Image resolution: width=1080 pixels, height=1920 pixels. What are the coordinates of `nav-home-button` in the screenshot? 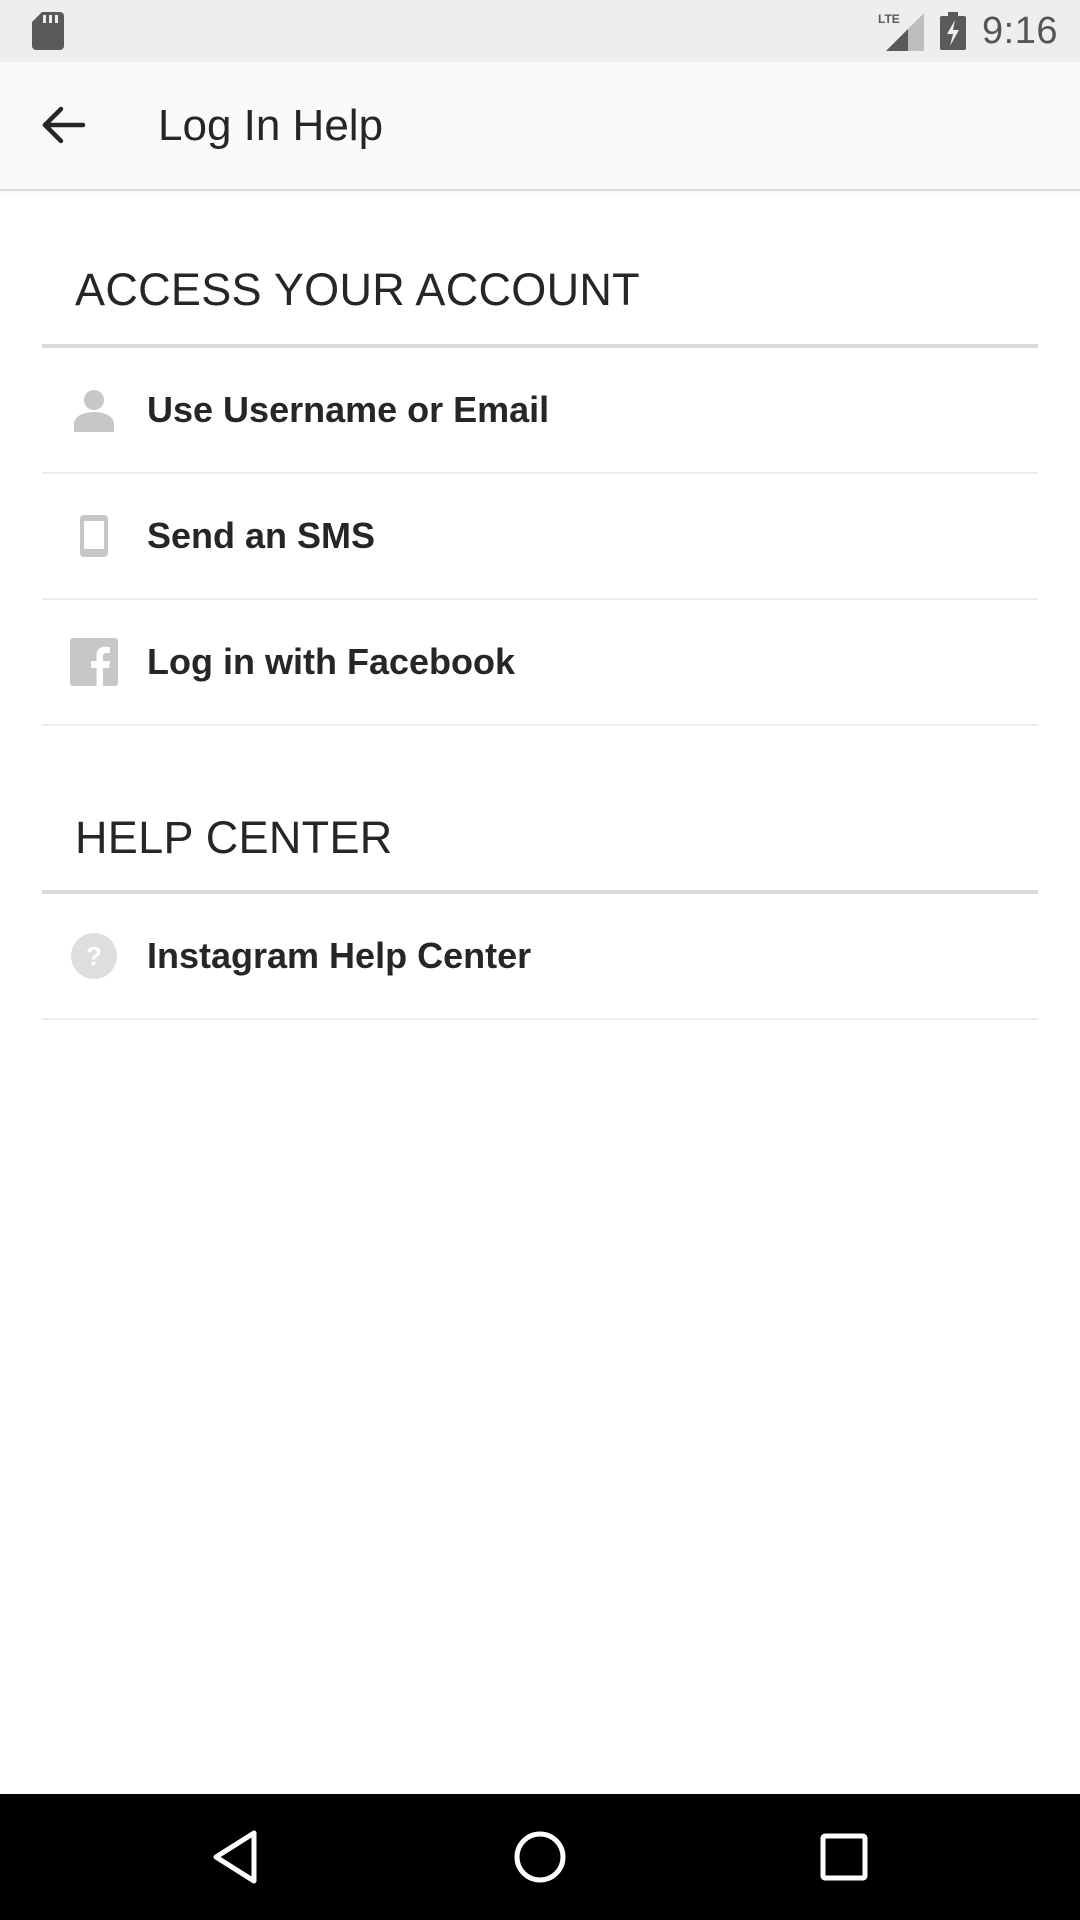 It's located at (540, 1857).